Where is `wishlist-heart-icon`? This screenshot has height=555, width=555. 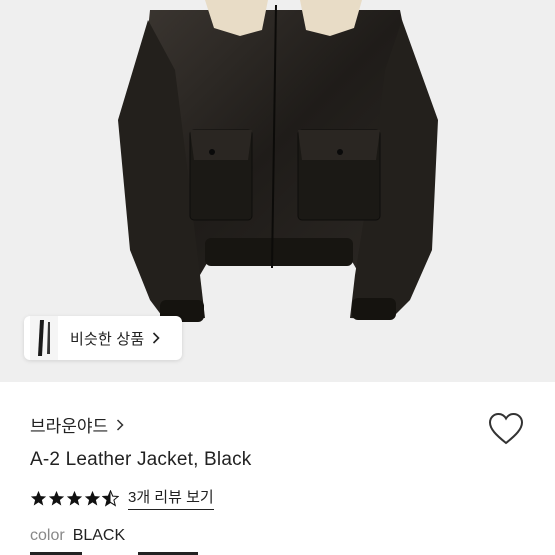
wishlist-heart-icon is located at coordinates (506, 429).